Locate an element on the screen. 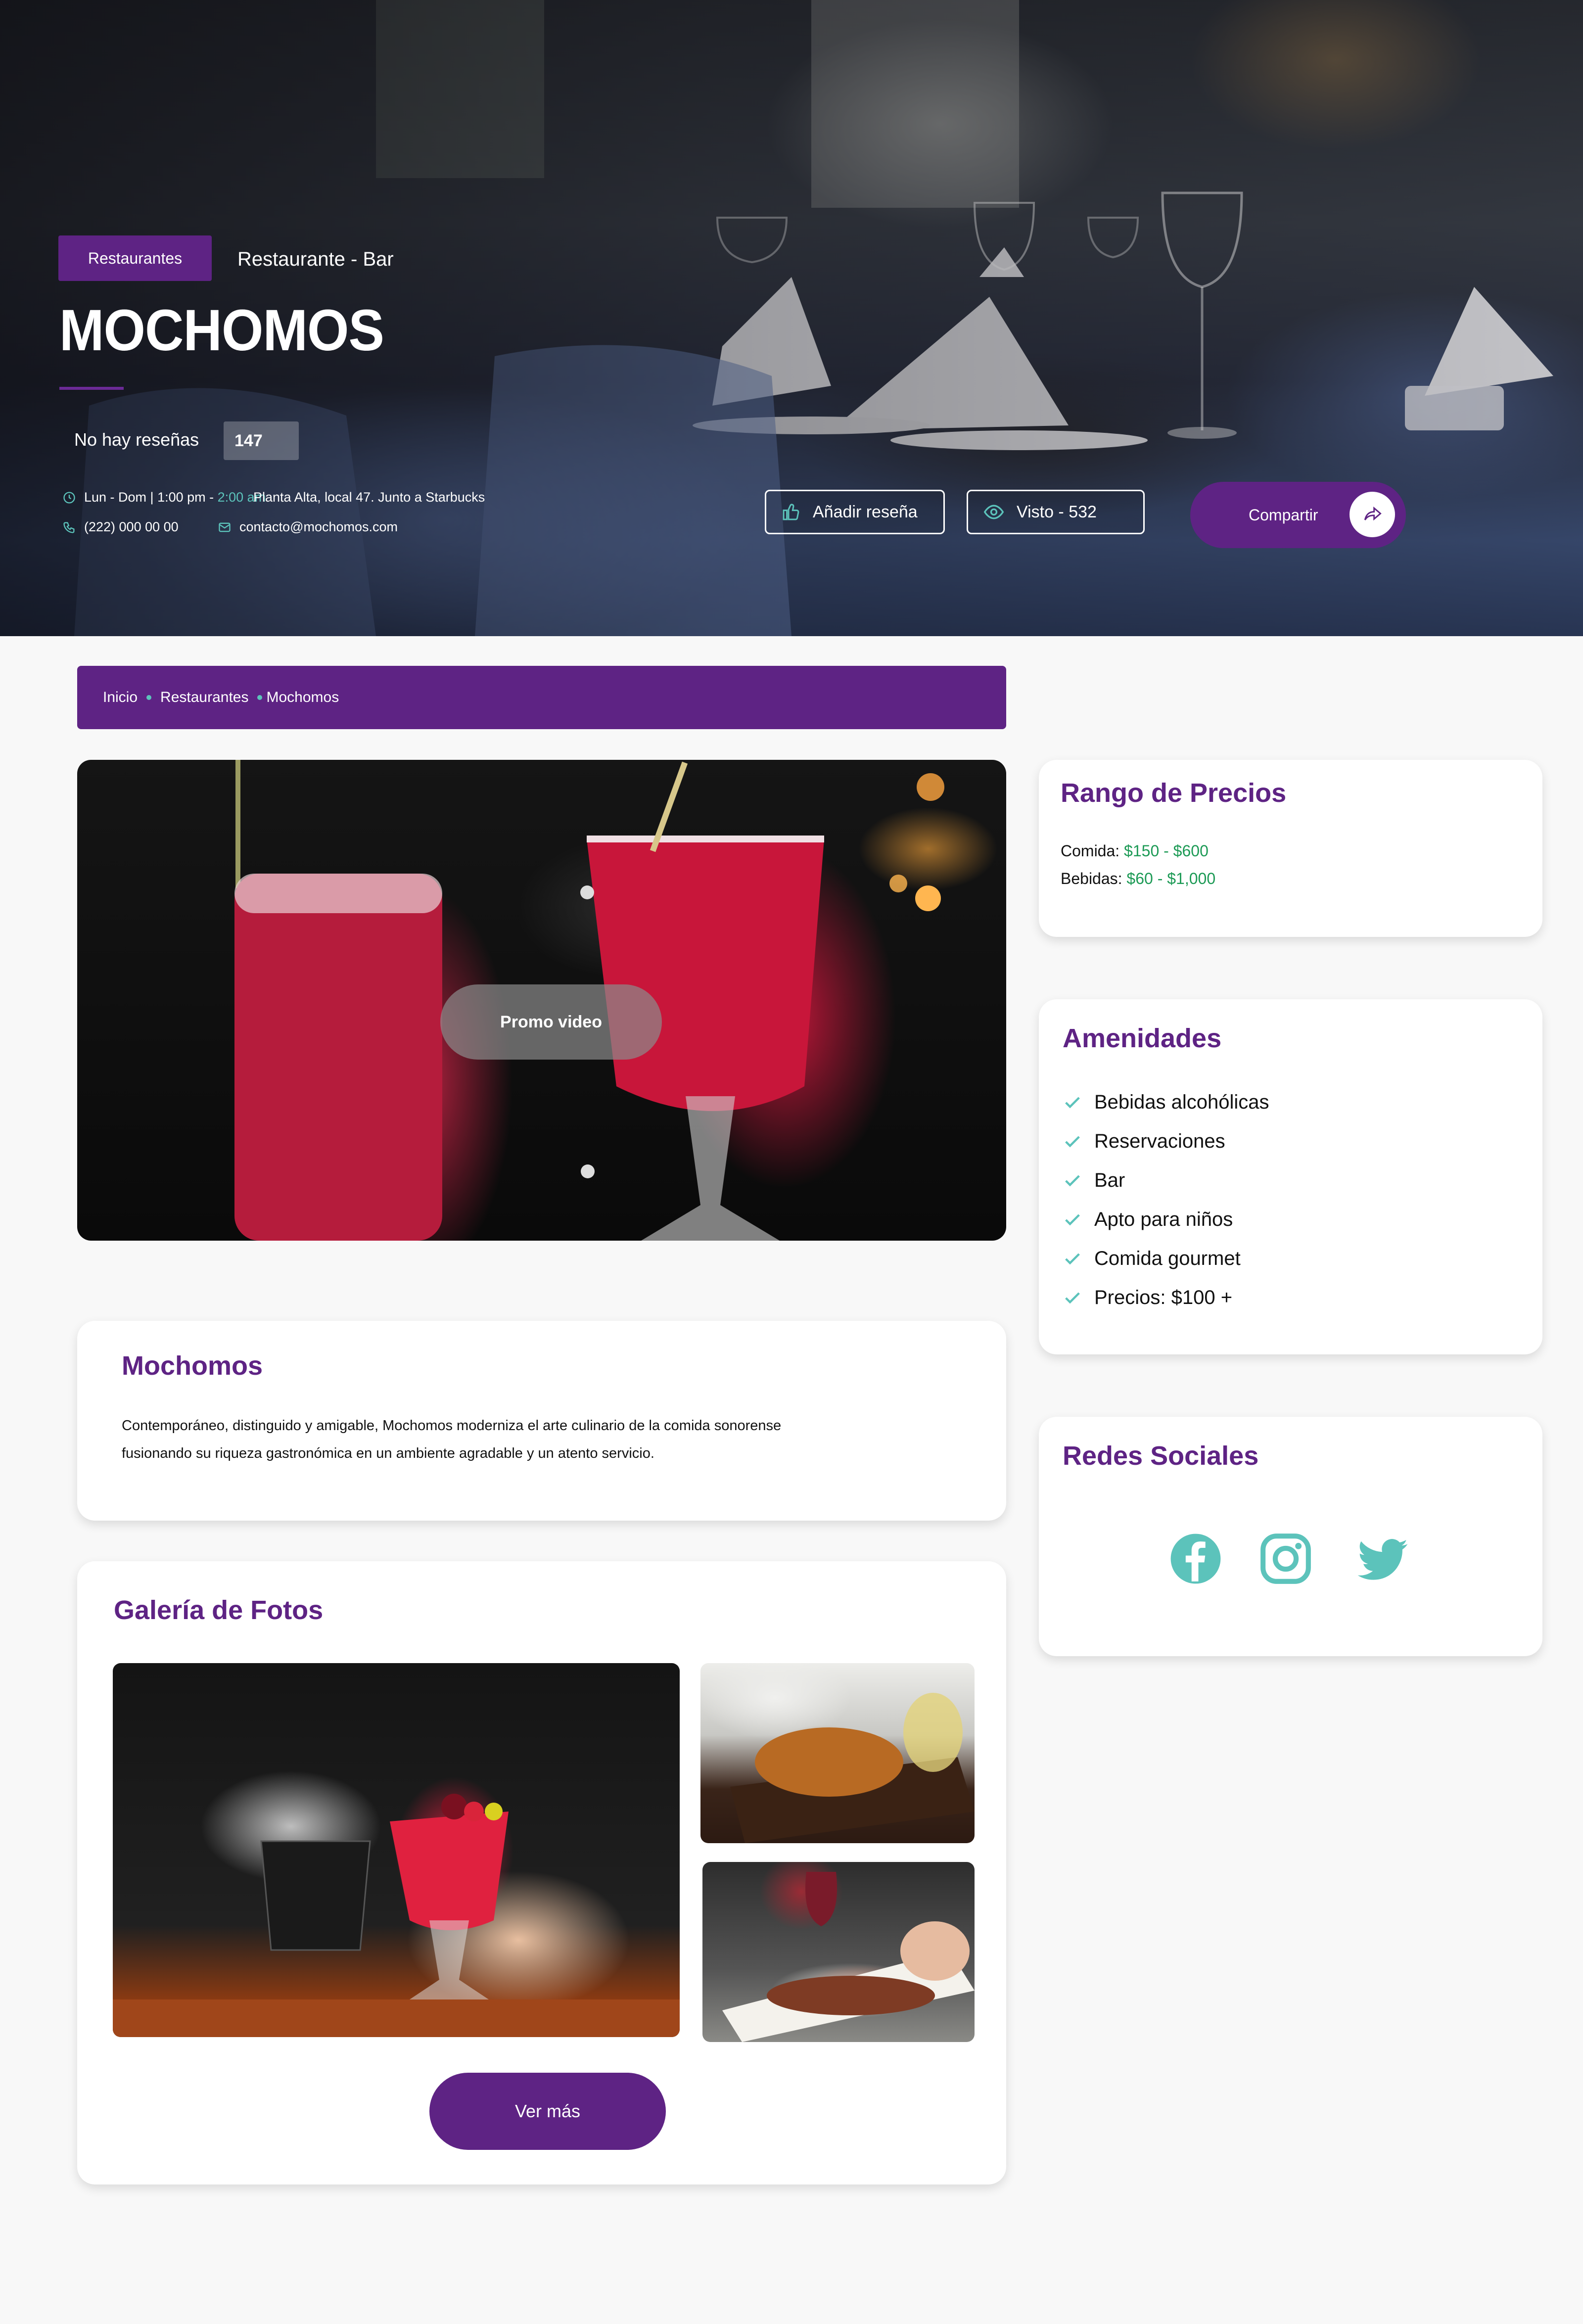  gallery-title: Galería de Fotos is located at coordinates (219, 1610).